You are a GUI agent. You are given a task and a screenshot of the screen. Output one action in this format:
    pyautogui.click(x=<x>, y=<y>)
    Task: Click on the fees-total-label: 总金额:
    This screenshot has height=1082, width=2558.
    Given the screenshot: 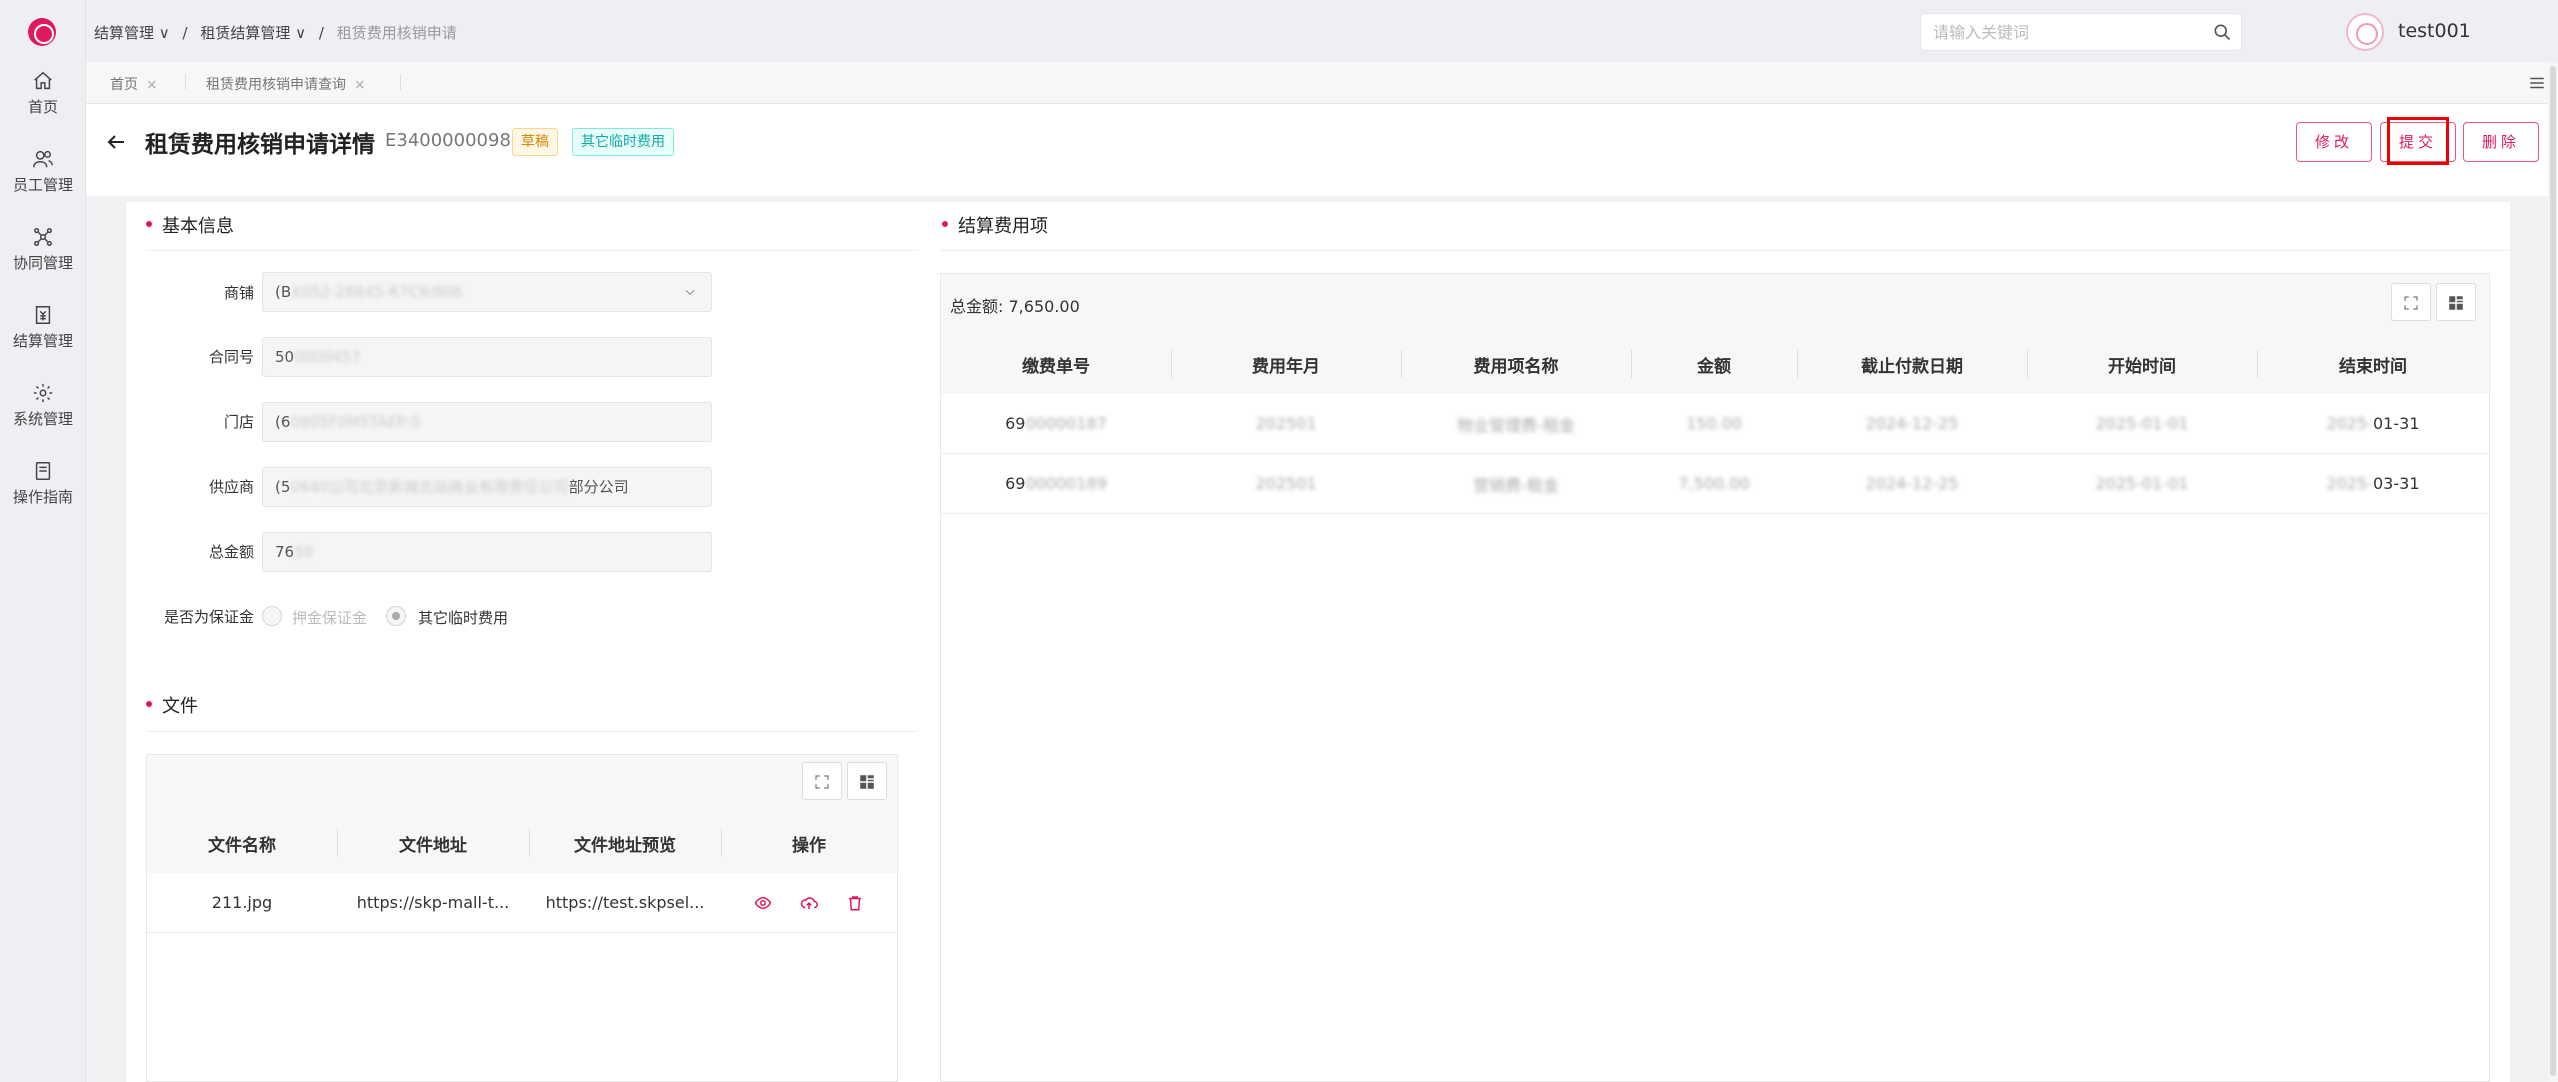 What is the action you would take?
    pyautogui.click(x=977, y=306)
    